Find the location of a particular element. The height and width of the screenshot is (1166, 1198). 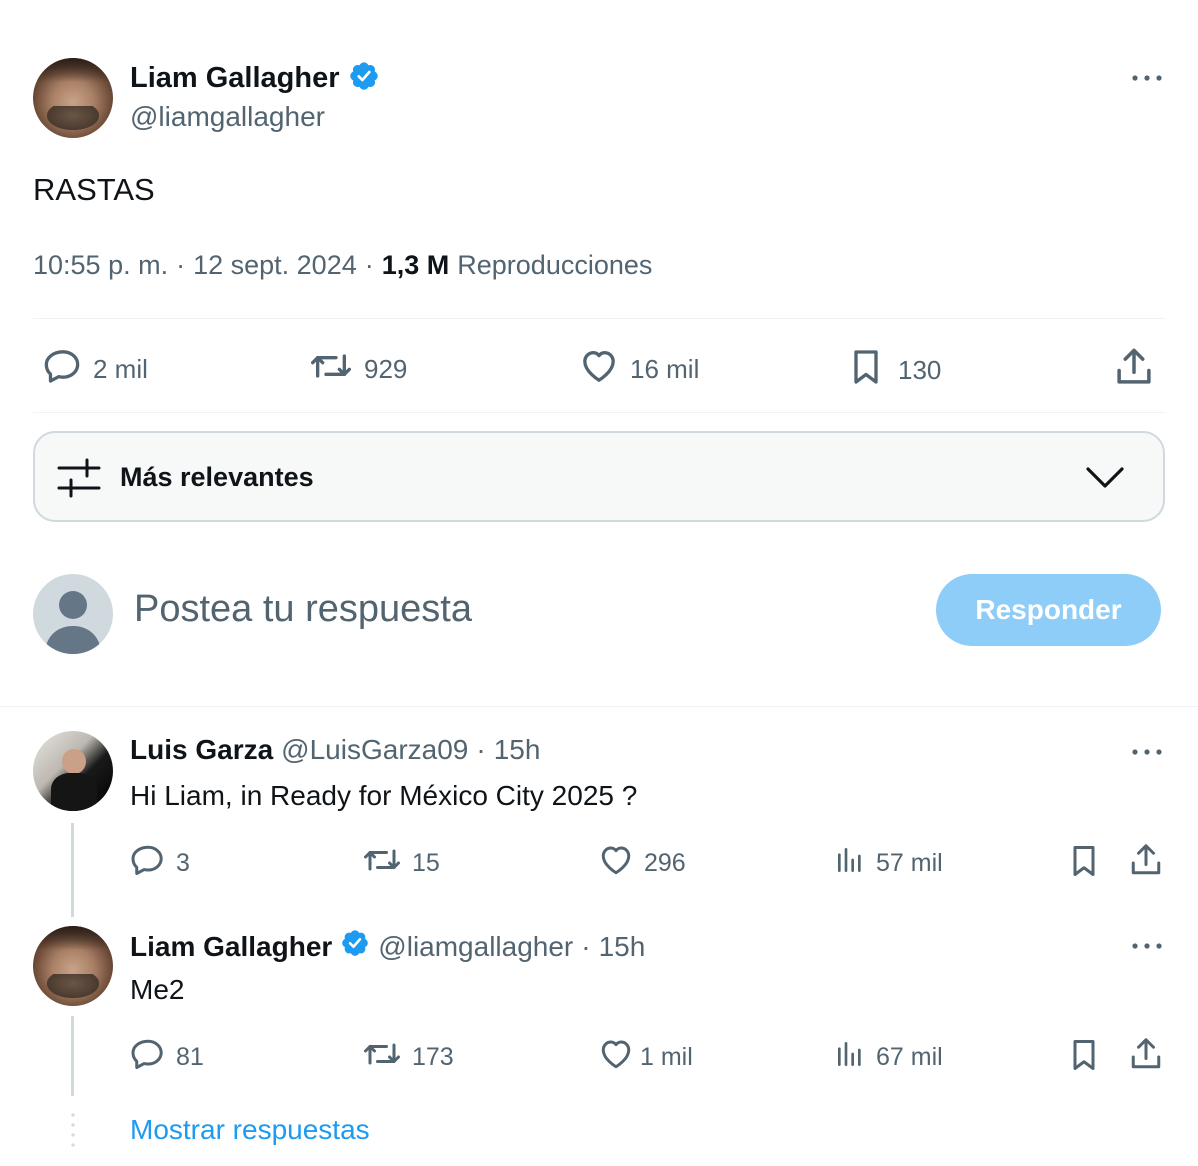

like-count: 296 is located at coordinates (665, 863).